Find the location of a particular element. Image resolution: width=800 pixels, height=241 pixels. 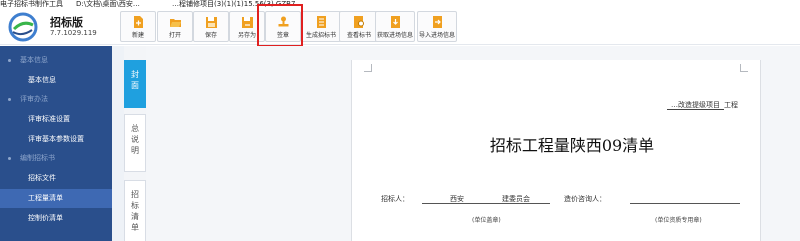

vertical-tab-char: 标 is located at coordinates (135, 205).